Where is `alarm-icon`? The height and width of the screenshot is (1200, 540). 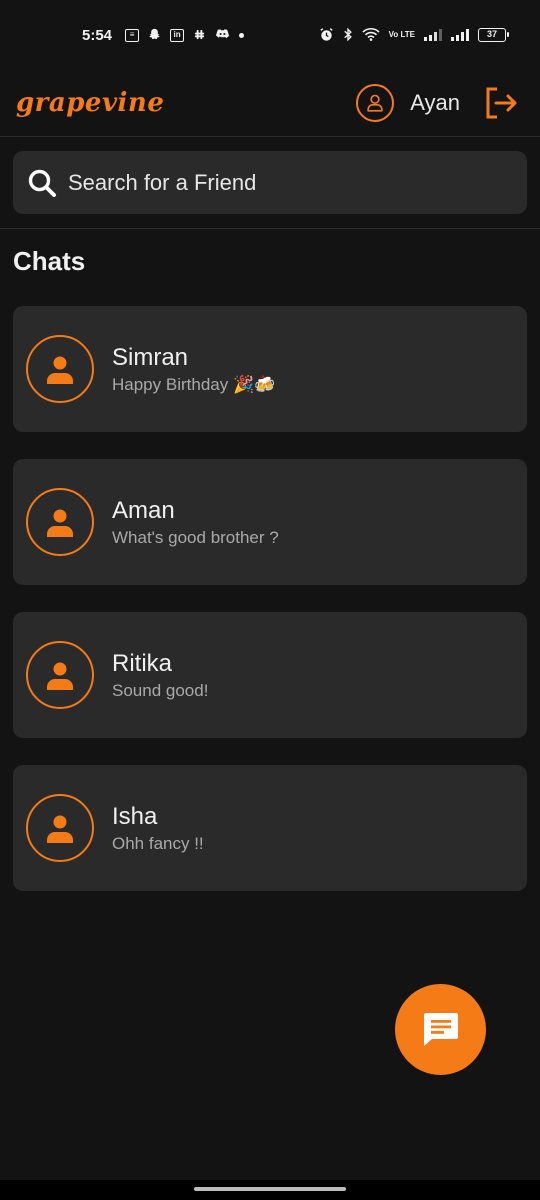 alarm-icon is located at coordinates (326, 35).